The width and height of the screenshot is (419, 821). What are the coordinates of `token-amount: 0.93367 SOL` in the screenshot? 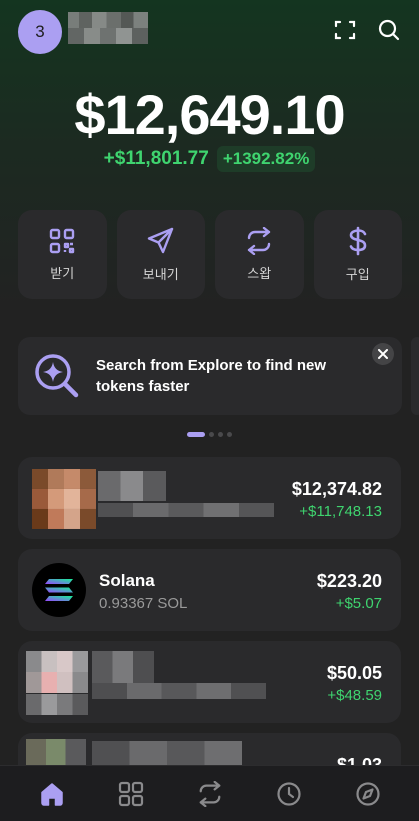 It's located at (143, 603).